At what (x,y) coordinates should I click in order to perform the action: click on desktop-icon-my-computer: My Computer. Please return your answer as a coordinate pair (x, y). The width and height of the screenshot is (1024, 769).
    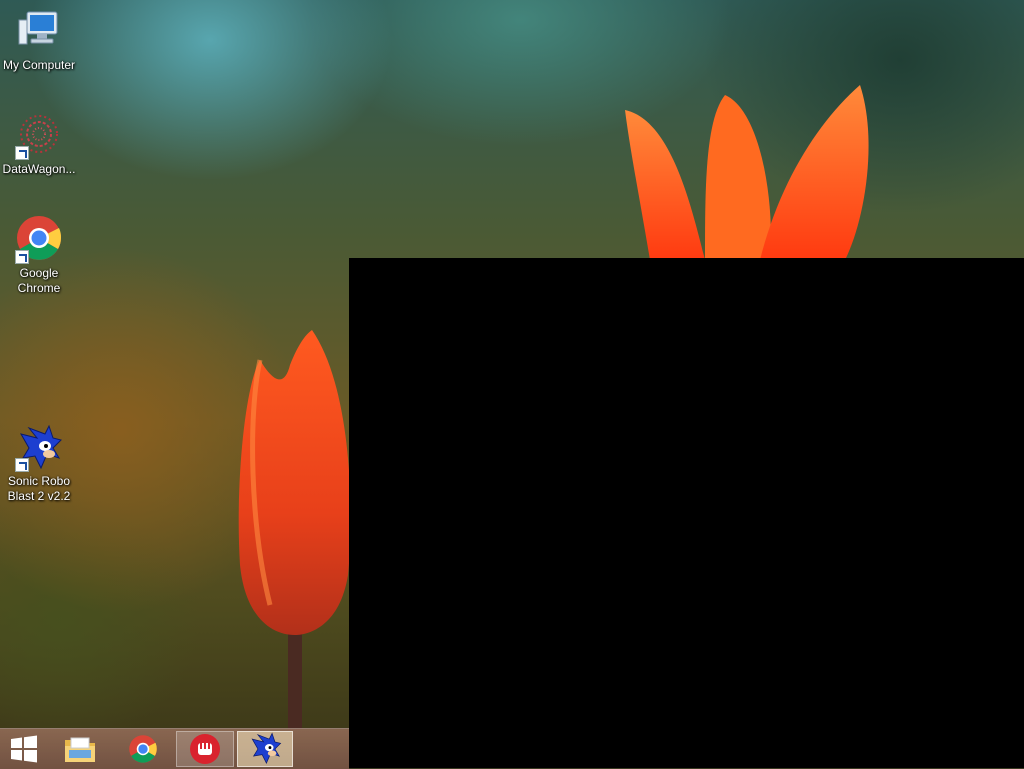
    Looking at the image, I should click on (39, 40).